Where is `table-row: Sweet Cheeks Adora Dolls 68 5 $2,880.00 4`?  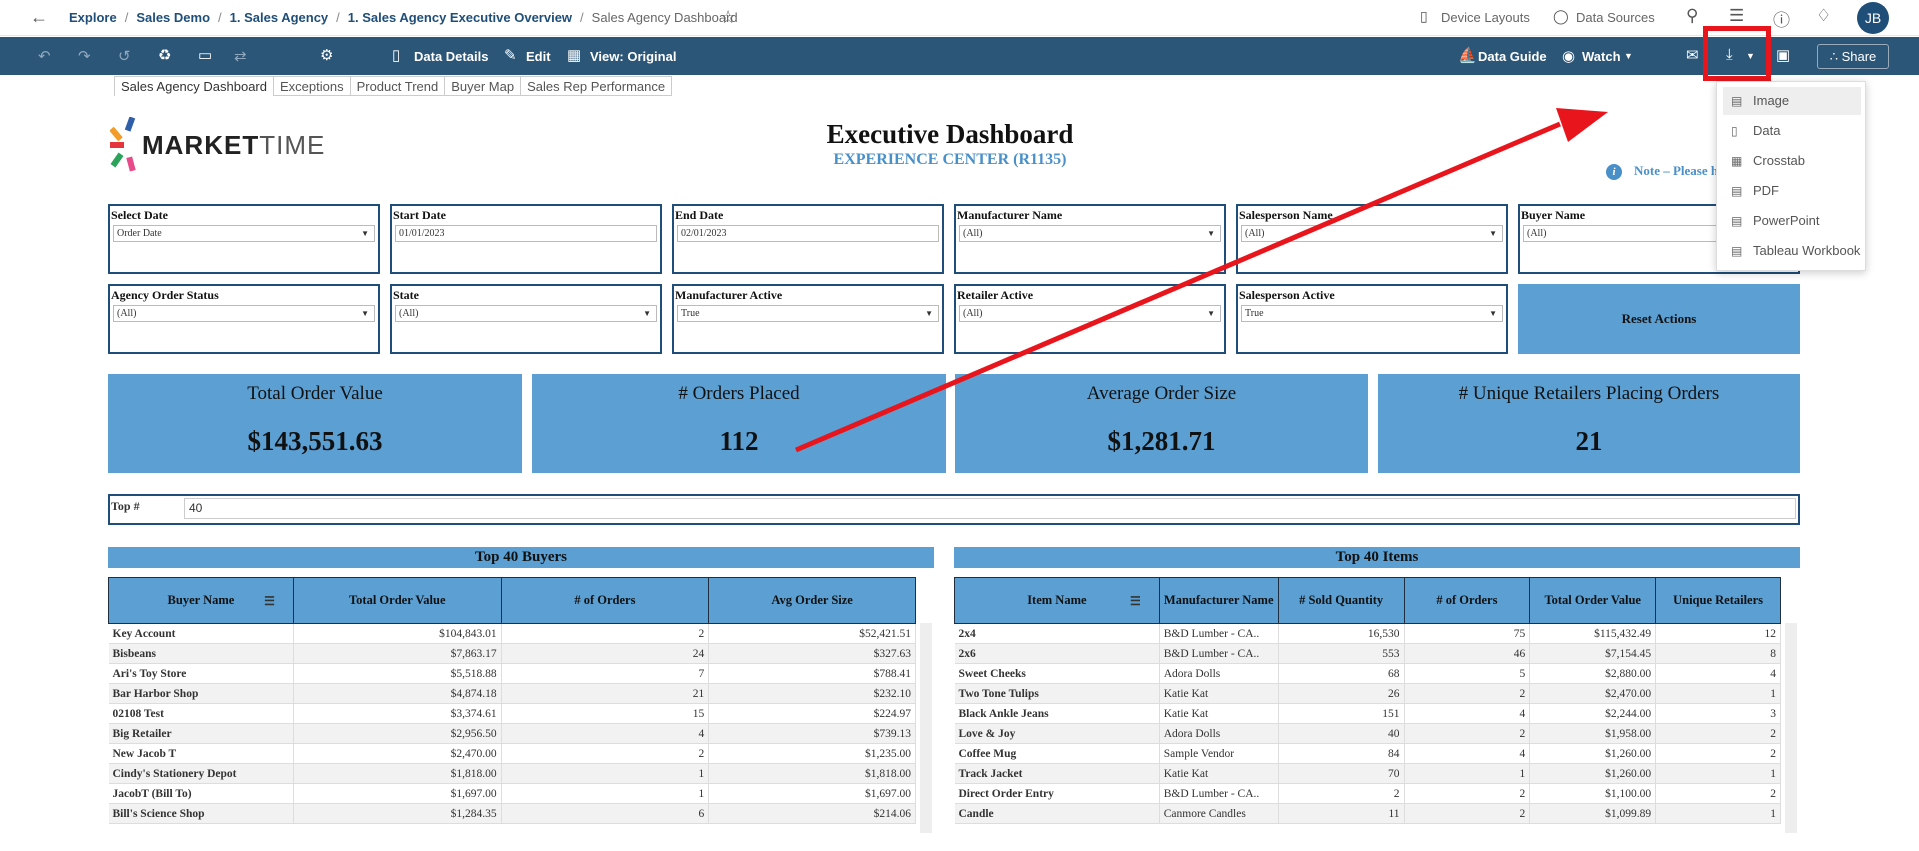
table-row: Sweet Cheeks Adora Dolls 68 5 $2,880.00 4 is located at coordinates (1367, 673).